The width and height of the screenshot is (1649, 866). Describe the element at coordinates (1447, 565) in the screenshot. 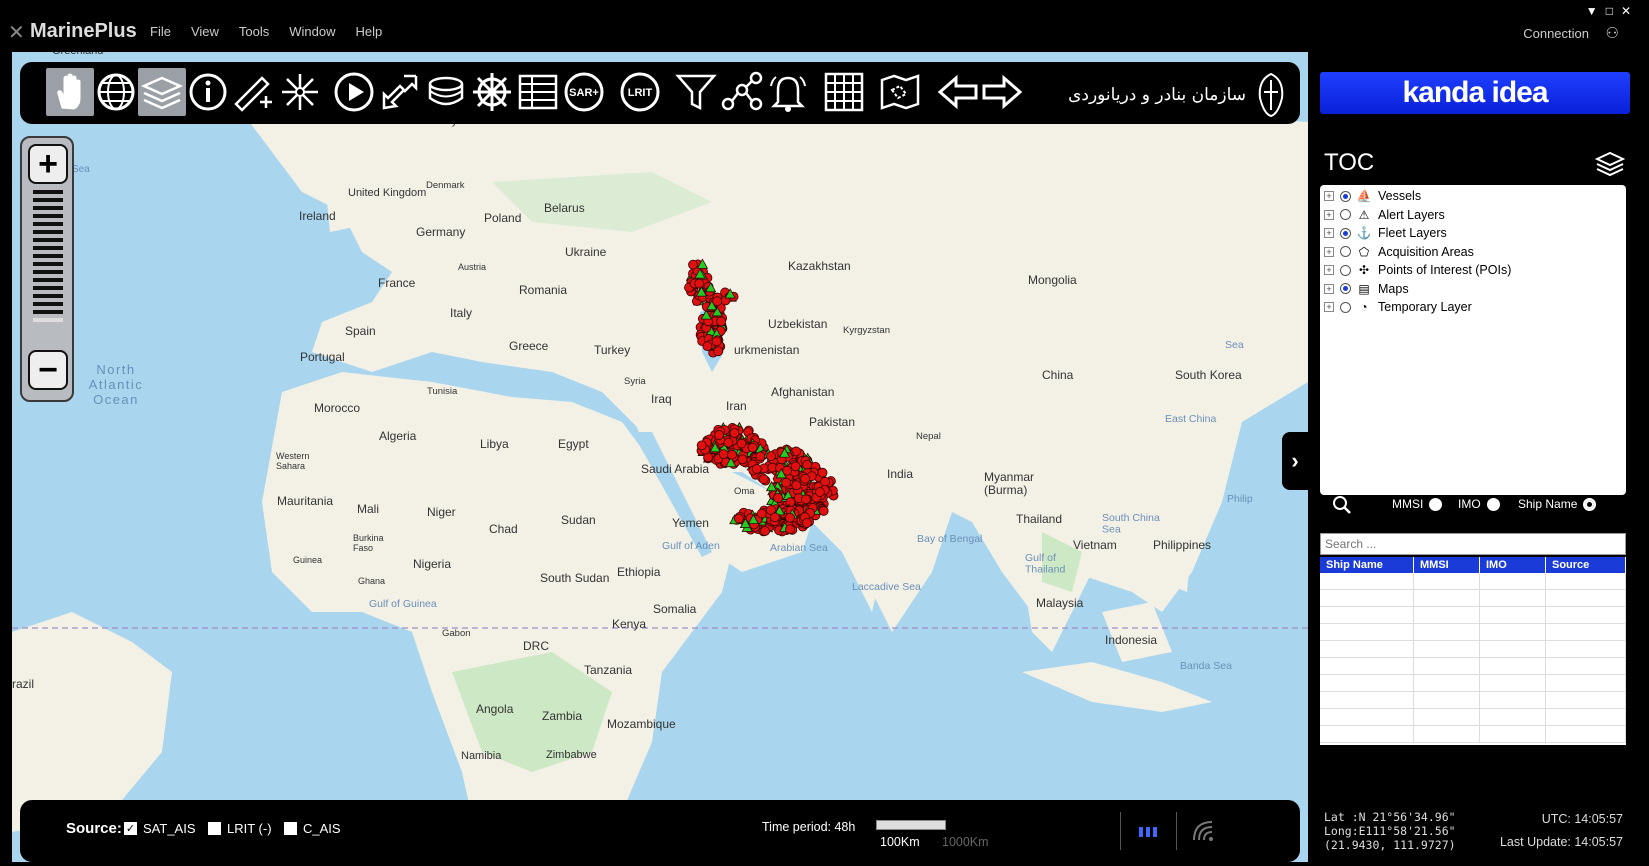

I see `col-mmsi: MMSI` at that location.